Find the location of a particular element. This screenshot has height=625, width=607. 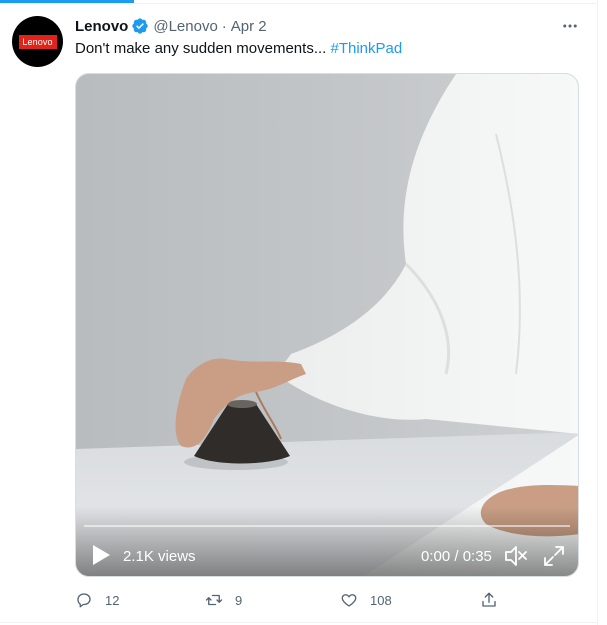

video-progress-bar is located at coordinates (327, 526).